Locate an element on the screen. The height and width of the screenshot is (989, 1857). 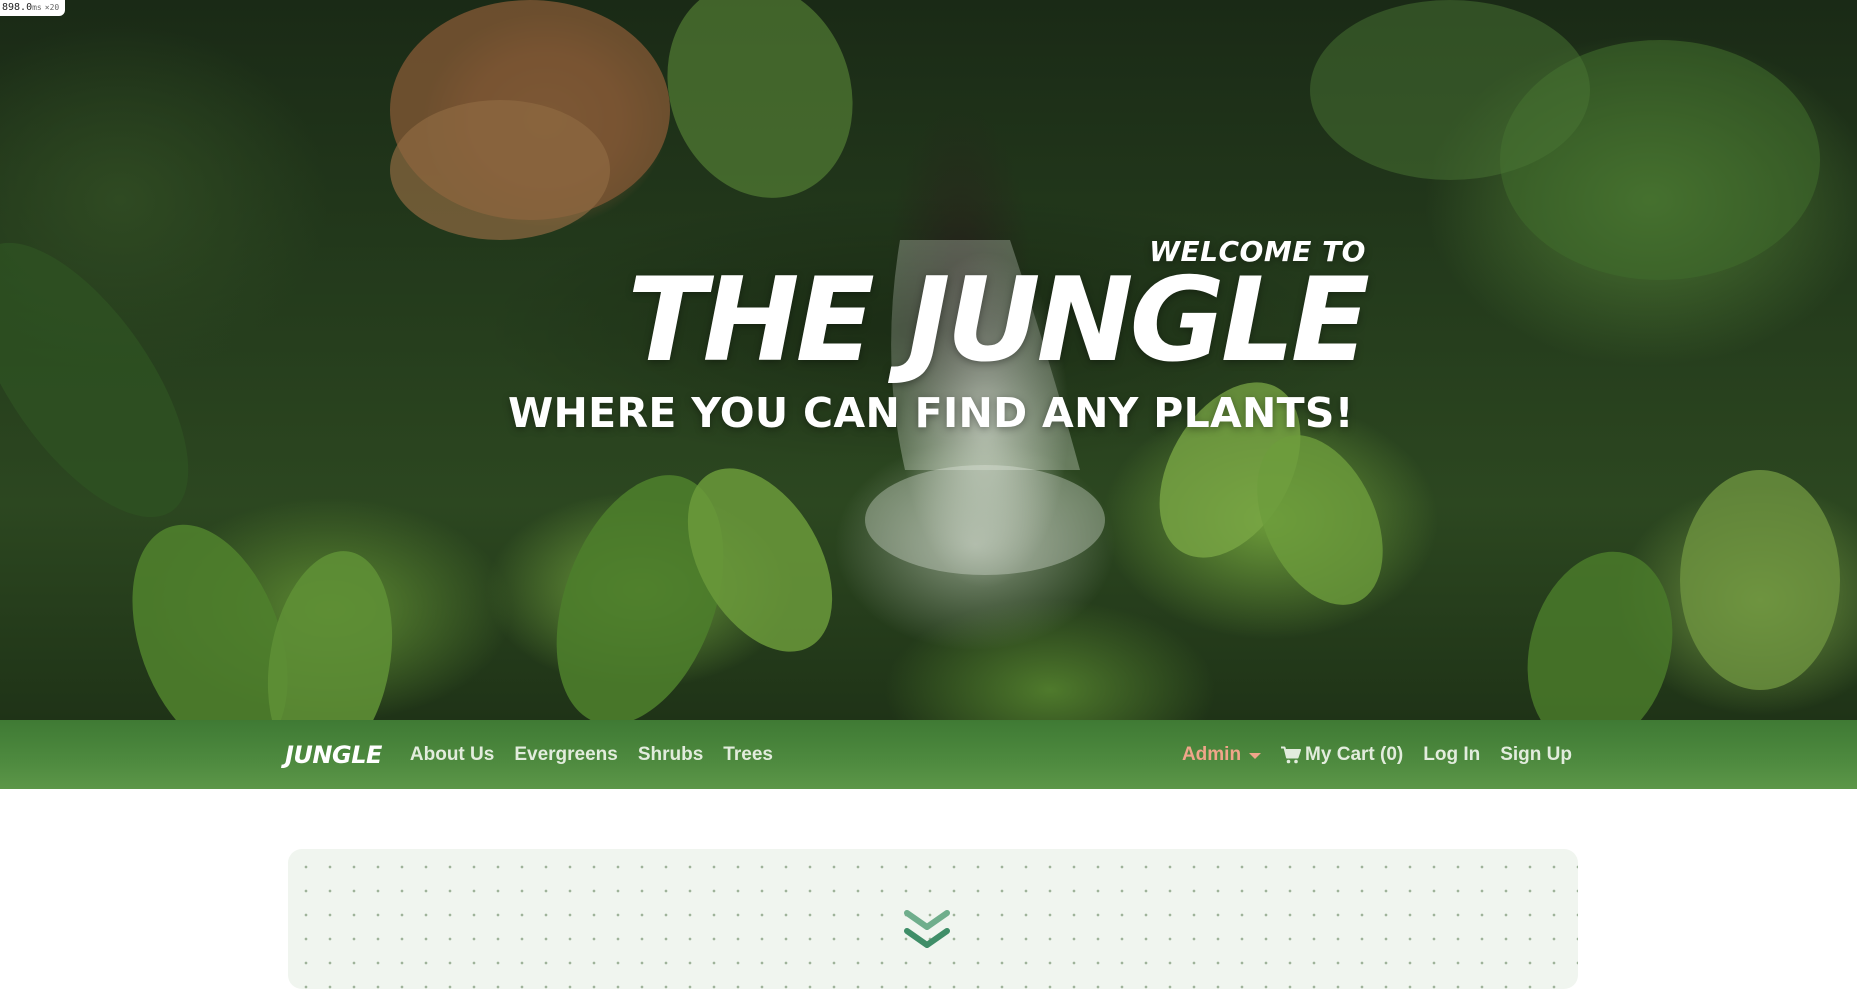
log-in-link: Log In is located at coordinates (1451, 755).